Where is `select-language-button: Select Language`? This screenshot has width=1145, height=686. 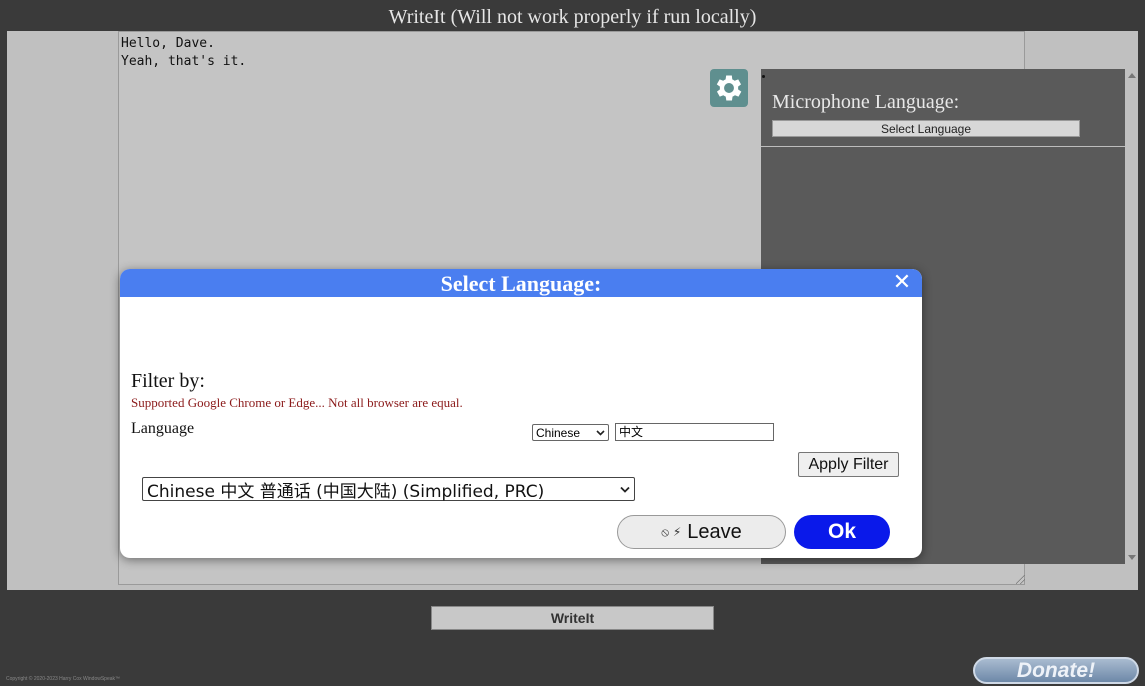
select-language-button: Select Language is located at coordinates (926, 128).